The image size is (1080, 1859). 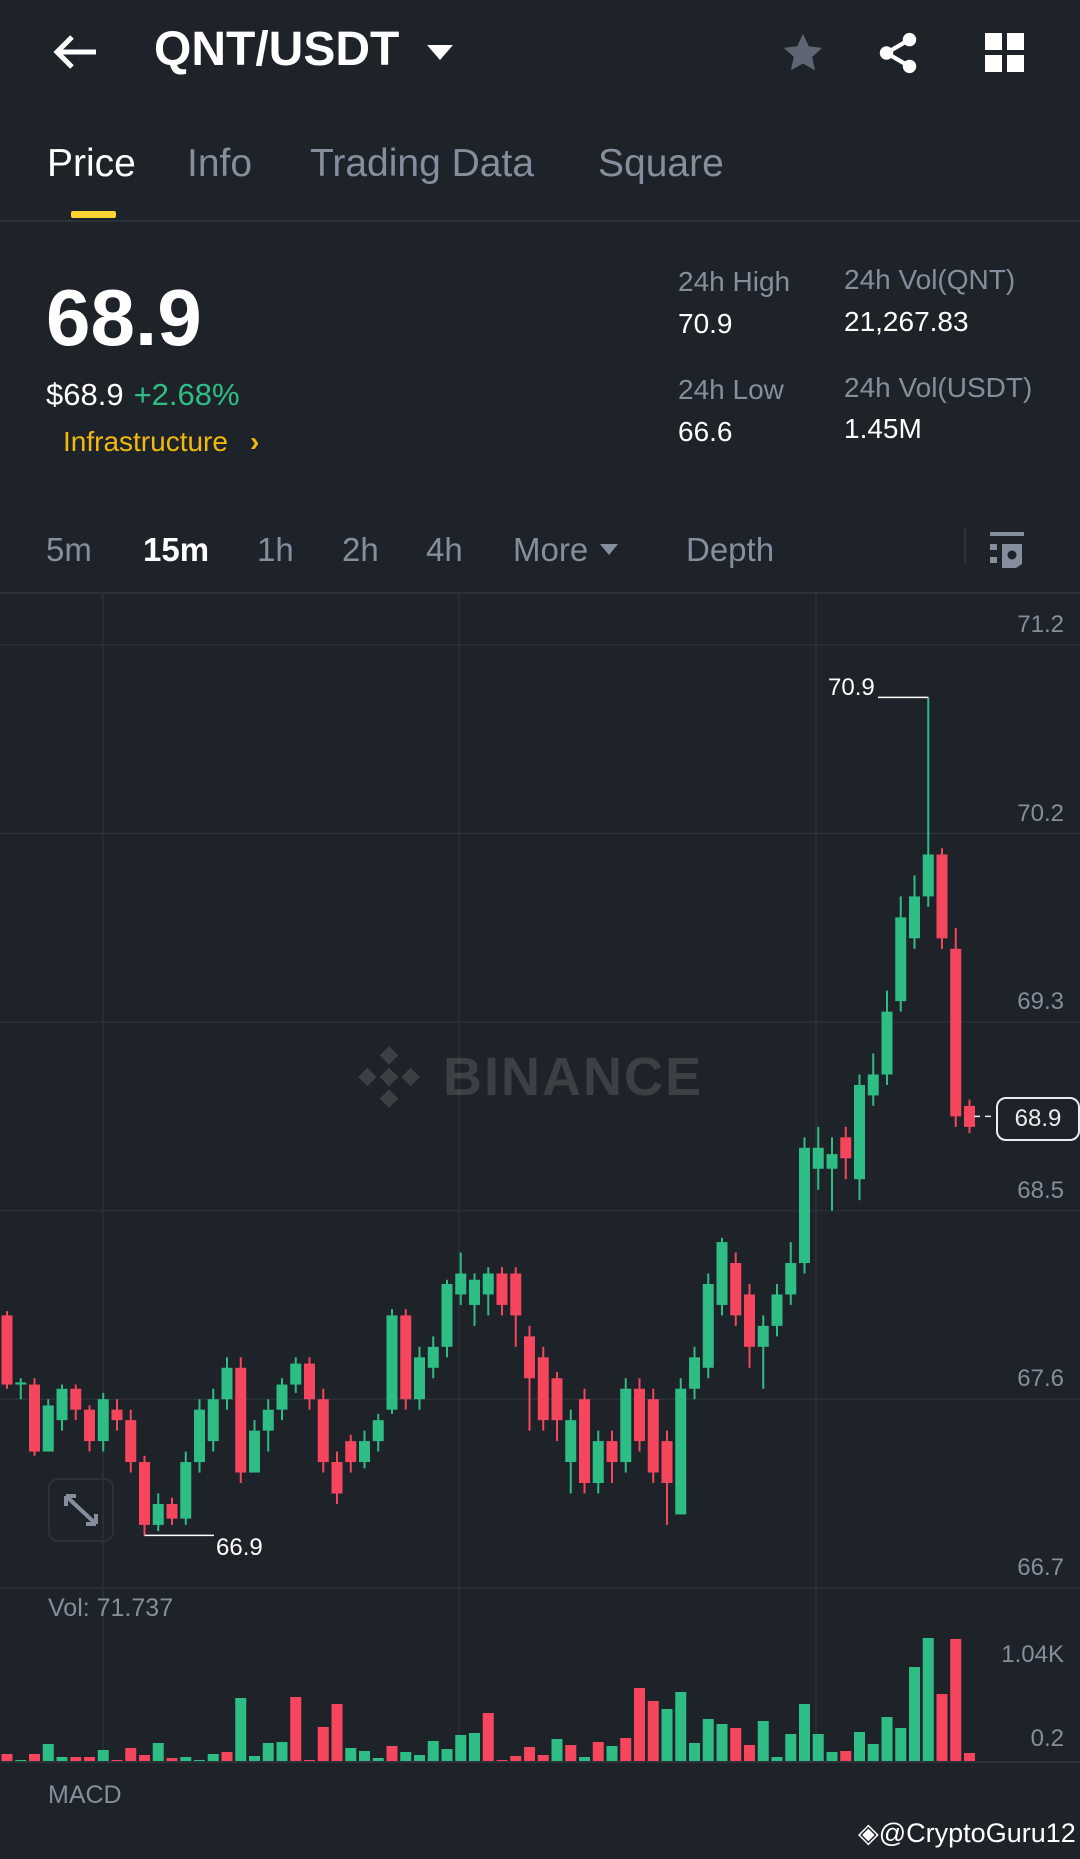 What do you see at coordinates (1040, 813) in the screenshot?
I see `y-axis-tick: 70.2` at bounding box center [1040, 813].